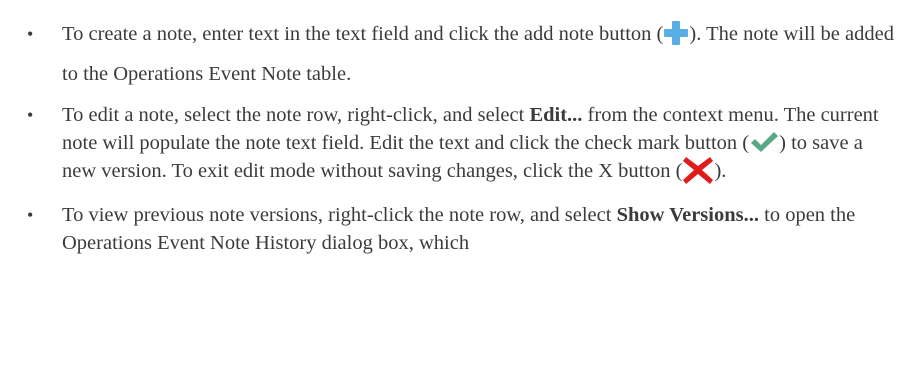 This screenshot has width=921, height=366. What do you see at coordinates (698, 170) in the screenshot?
I see `red-x-icon` at bounding box center [698, 170].